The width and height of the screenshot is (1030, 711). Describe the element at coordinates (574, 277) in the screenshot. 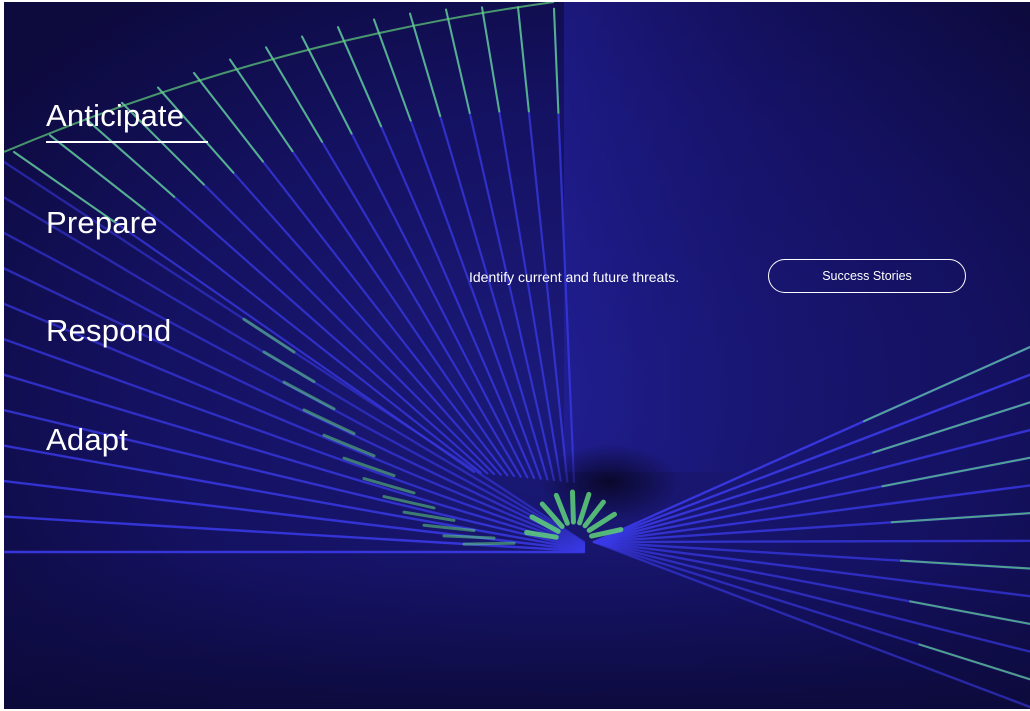

I see `hero-tagline: Identify current and future threats.` at that location.